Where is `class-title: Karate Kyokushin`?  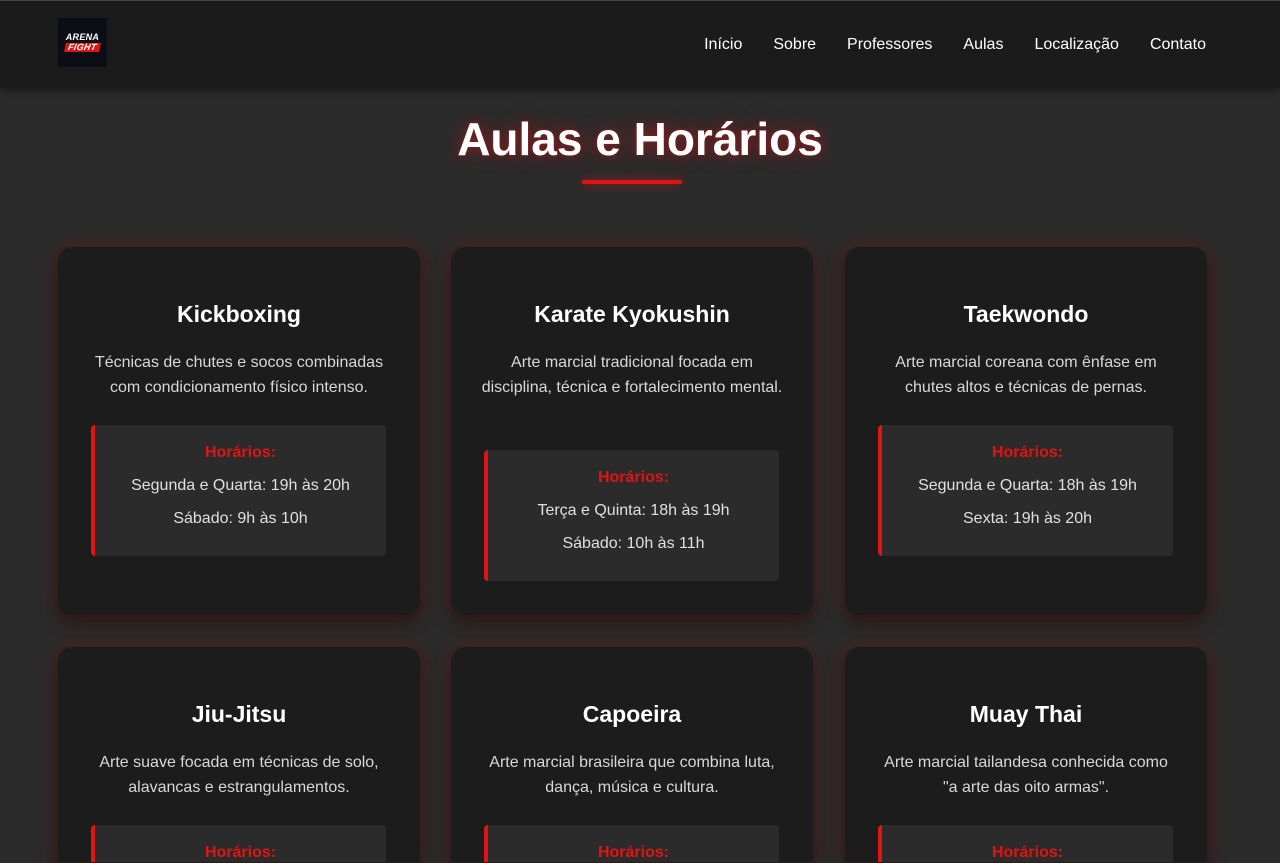
class-title: Karate Kyokushin is located at coordinates (632, 314).